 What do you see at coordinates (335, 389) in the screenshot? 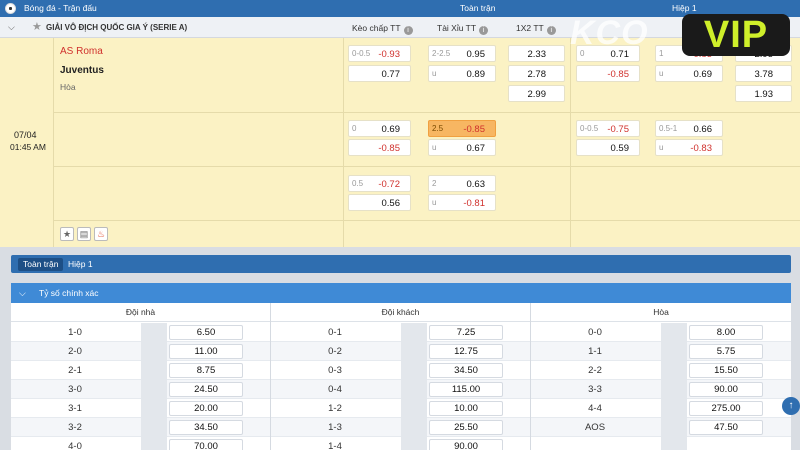
I see `score-label: 0-4` at bounding box center [335, 389].